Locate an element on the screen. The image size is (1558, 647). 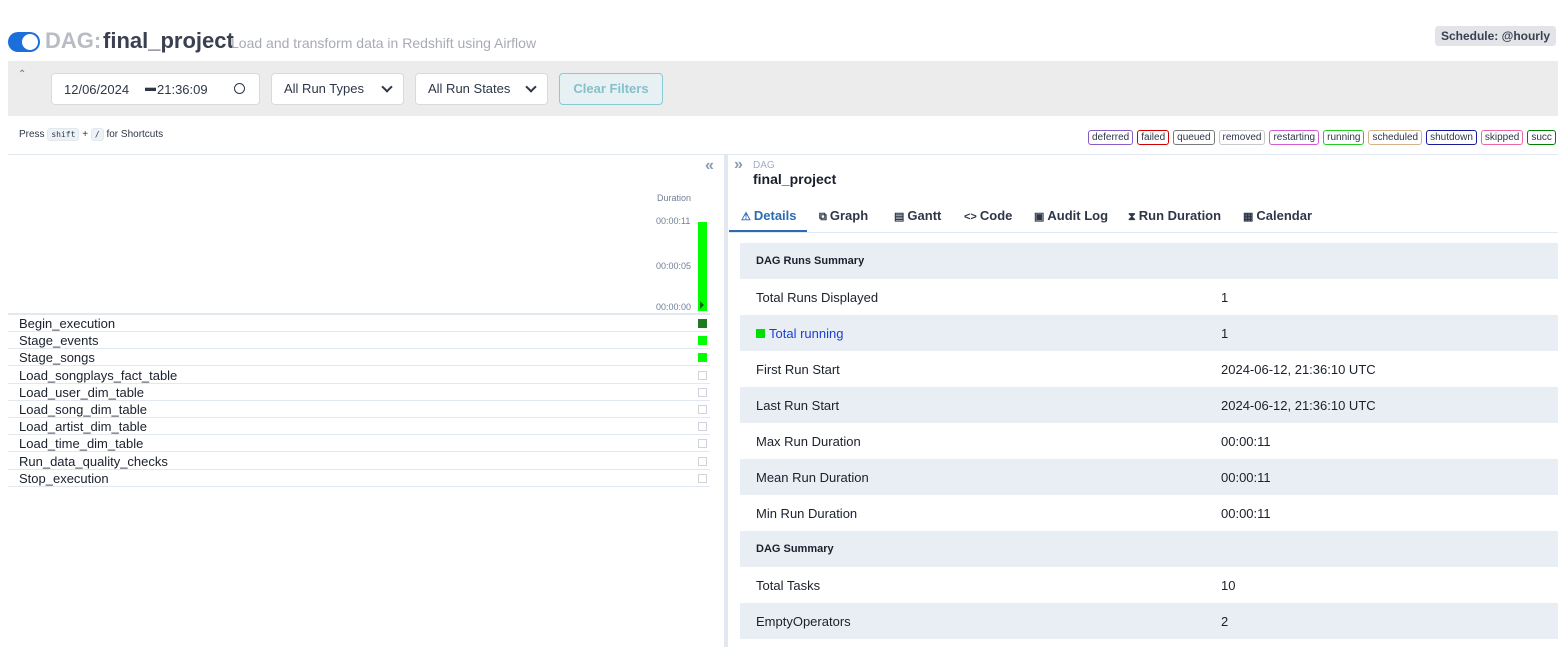
task-name: Load_songplays_fact_table is located at coordinates (98, 375).